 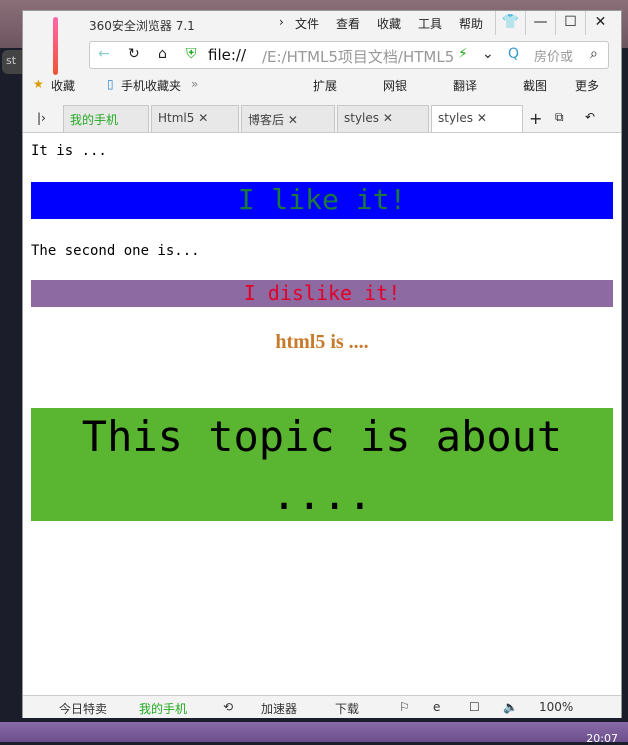 I want to click on bookmark-favorites: 收藏, so click(x=63, y=85).